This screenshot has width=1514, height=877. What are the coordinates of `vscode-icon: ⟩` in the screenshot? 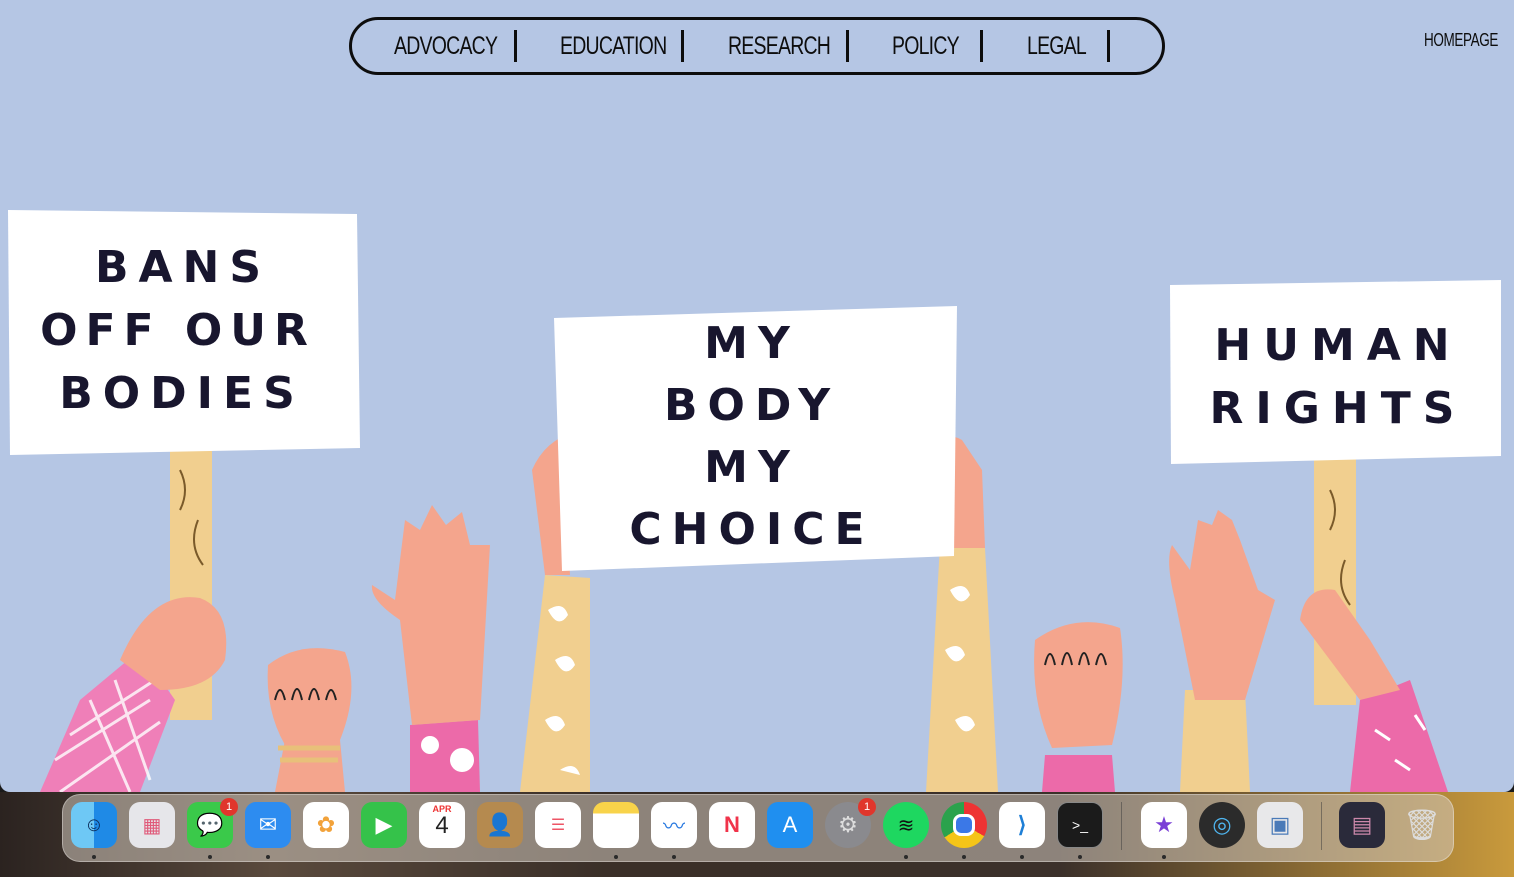 It's located at (1022, 825).